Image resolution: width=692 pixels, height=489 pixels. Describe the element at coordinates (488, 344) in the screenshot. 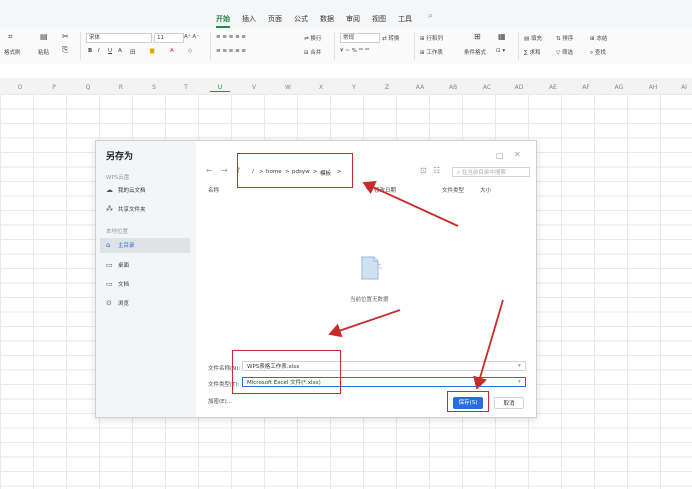

I see `arrow-to-save` at that location.